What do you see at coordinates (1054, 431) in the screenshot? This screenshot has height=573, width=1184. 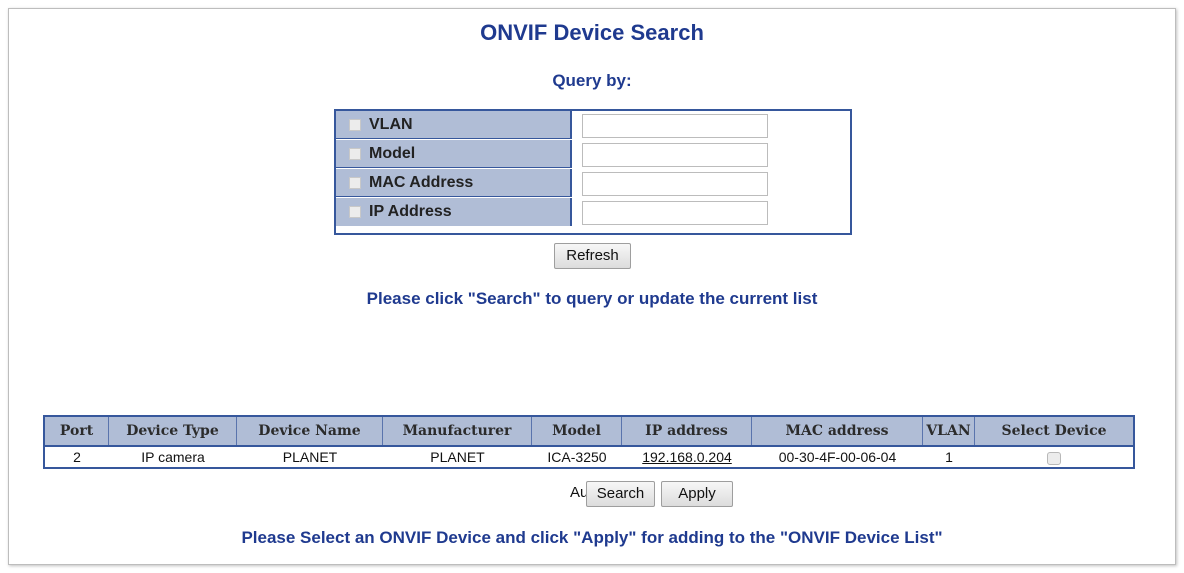 I see `column-header-select-device: Select Device` at bounding box center [1054, 431].